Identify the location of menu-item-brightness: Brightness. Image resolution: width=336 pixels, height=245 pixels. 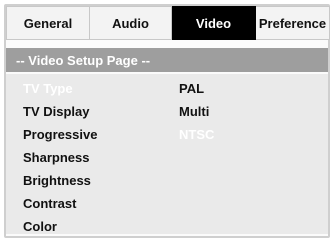
(57, 181).